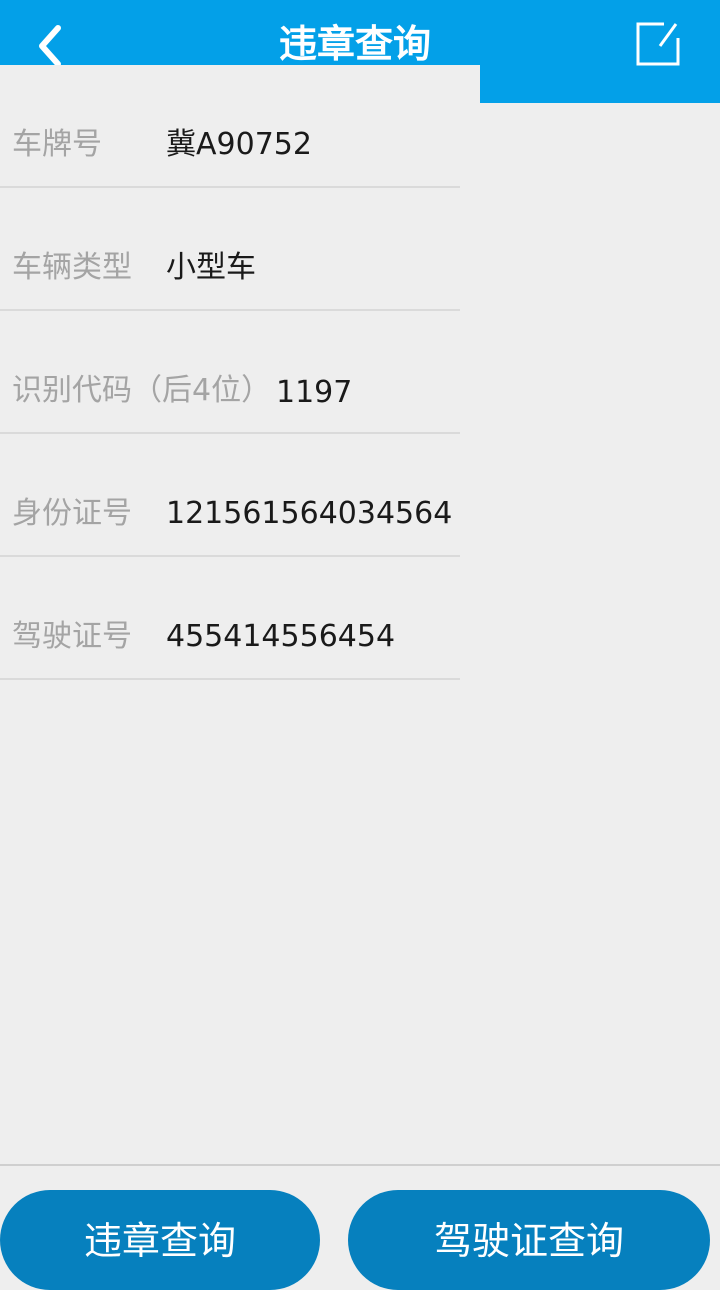  I want to click on vehicle-type-row: 车辆类型 小型车, so click(230, 249).